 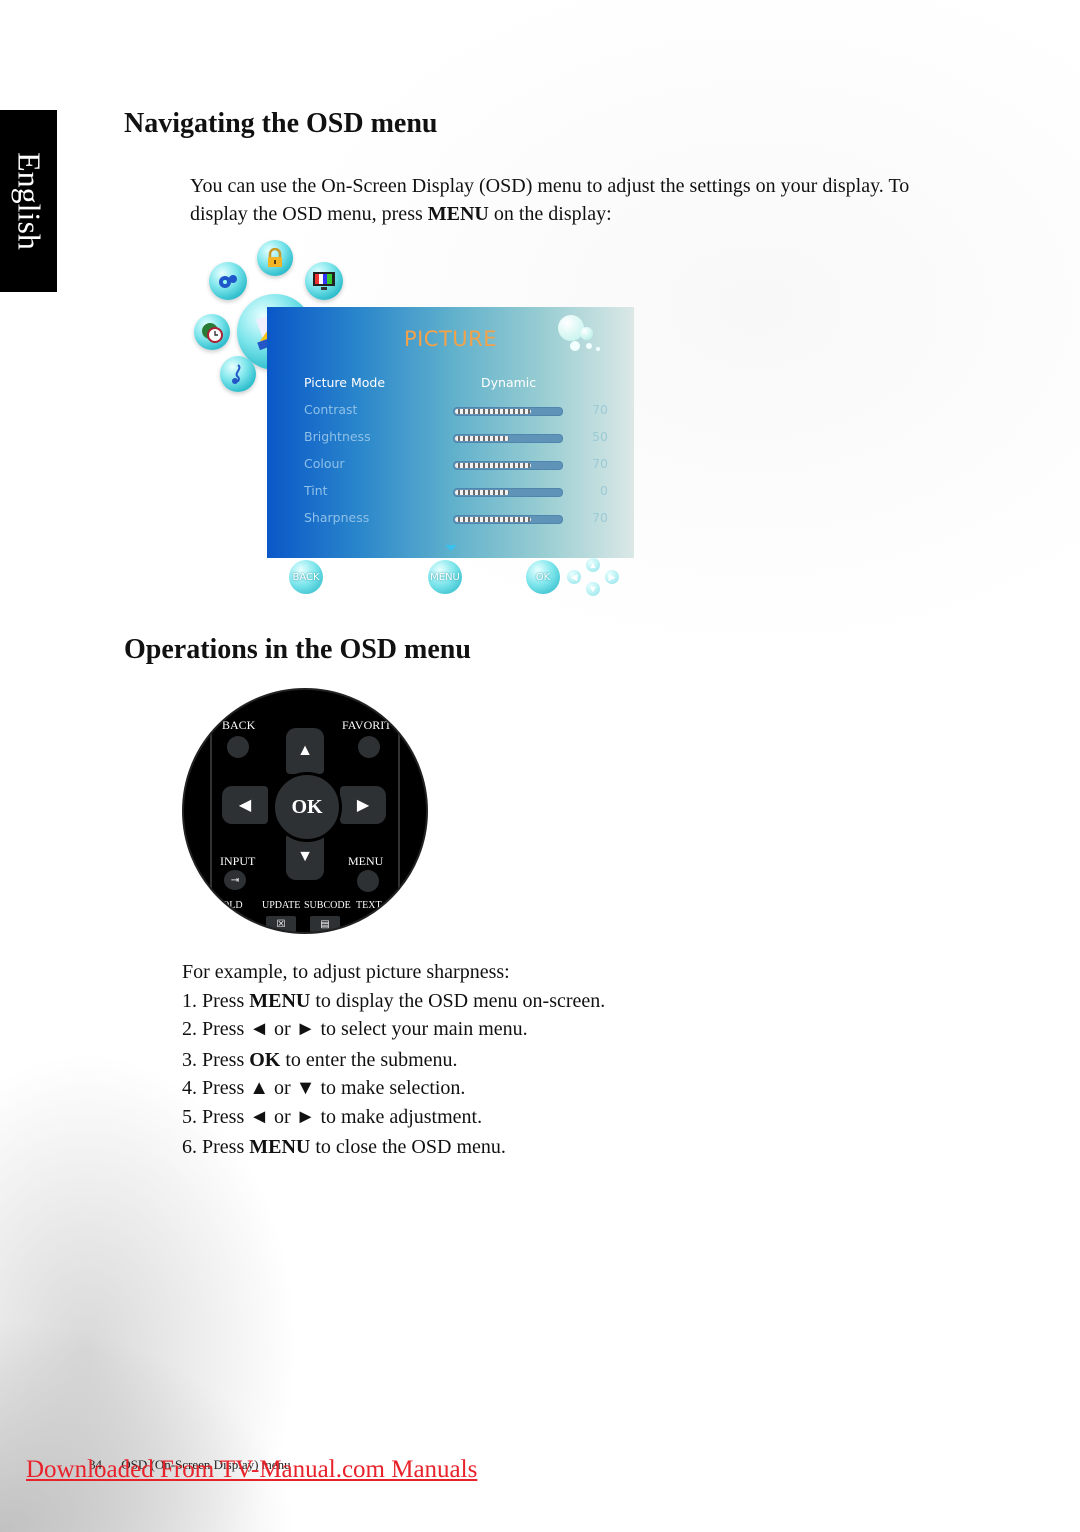 What do you see at coordinates (586, 334) in the screenshot?
I see `bubbles-decoration` at bounding box center [586, 334].